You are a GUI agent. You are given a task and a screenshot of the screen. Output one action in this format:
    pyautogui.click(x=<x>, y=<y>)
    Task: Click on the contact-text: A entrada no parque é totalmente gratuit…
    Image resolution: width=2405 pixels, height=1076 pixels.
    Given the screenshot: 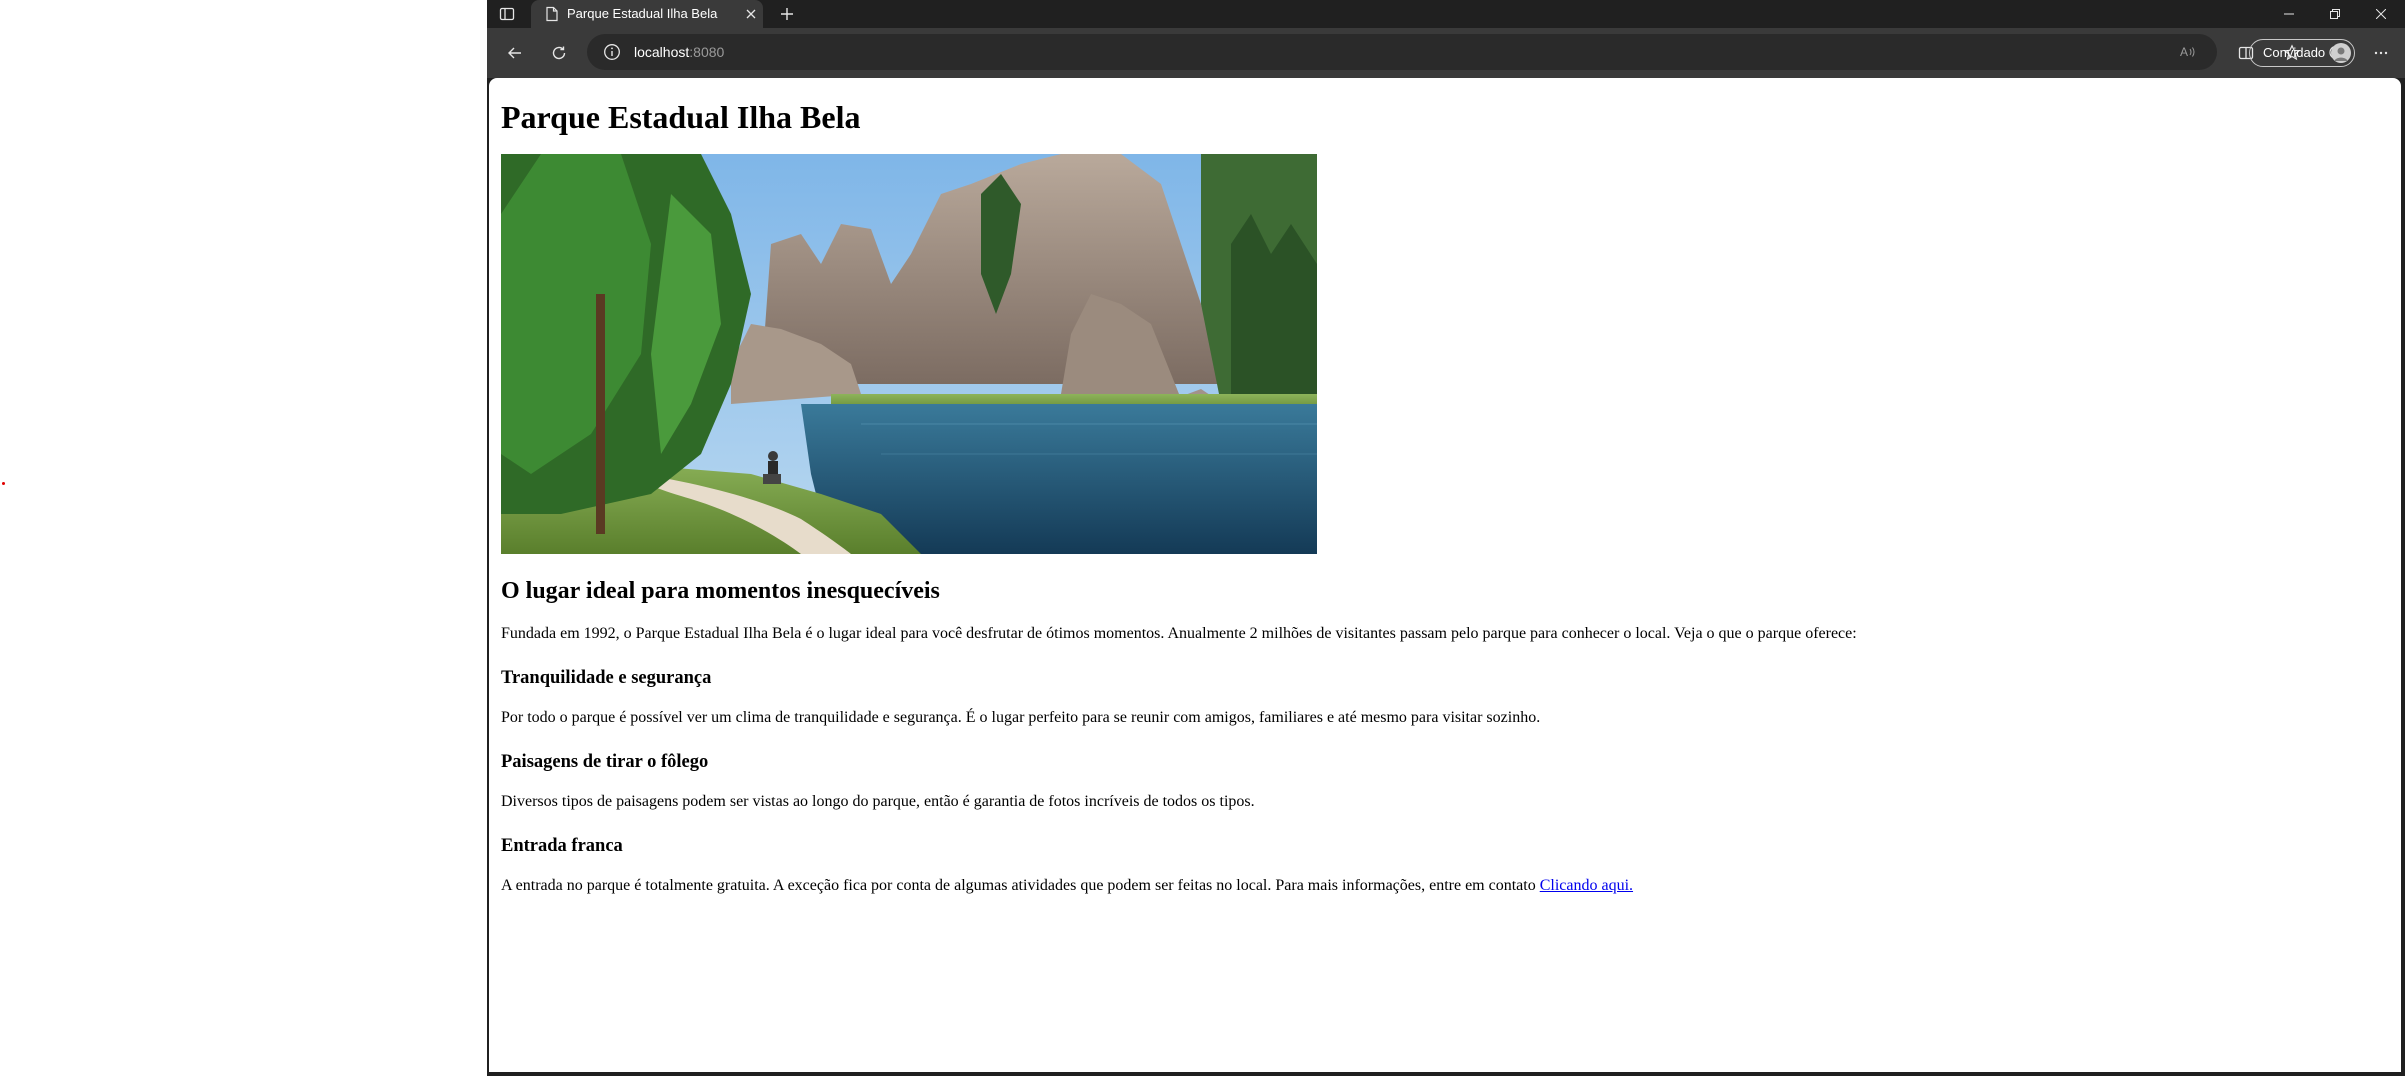 What is the action you would take?
    pyautogui.click(x=1020, y=885)
    